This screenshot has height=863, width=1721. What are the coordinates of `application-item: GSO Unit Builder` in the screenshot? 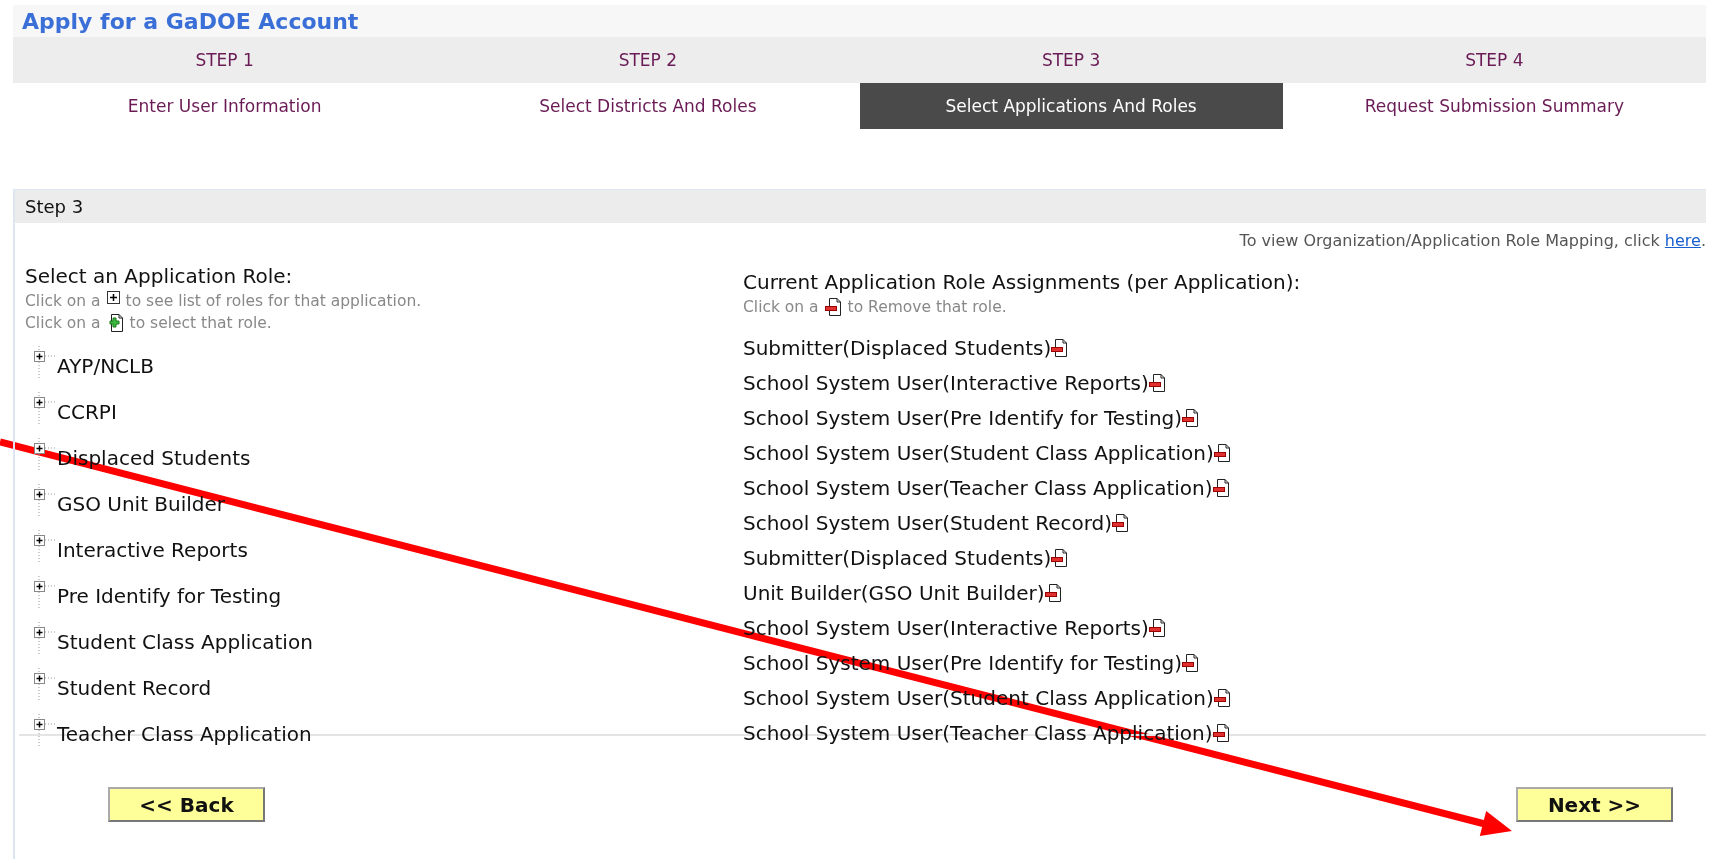 It's located at (141, 504).